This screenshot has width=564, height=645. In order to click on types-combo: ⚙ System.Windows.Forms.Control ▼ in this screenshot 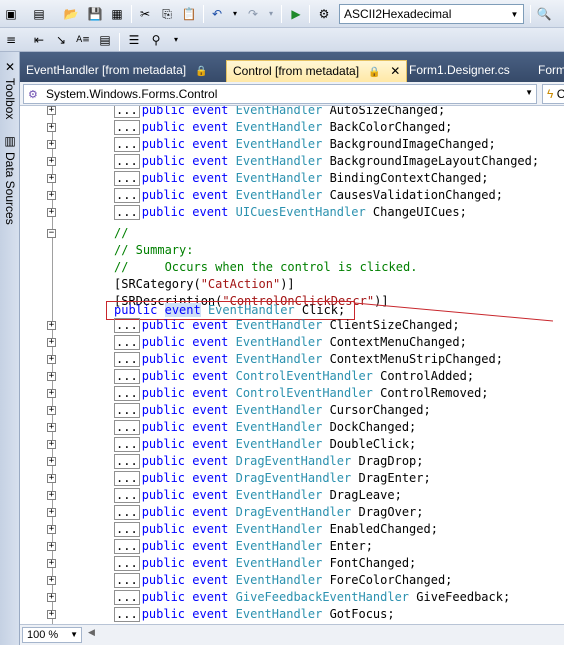, I will do `click(280, 94)`.